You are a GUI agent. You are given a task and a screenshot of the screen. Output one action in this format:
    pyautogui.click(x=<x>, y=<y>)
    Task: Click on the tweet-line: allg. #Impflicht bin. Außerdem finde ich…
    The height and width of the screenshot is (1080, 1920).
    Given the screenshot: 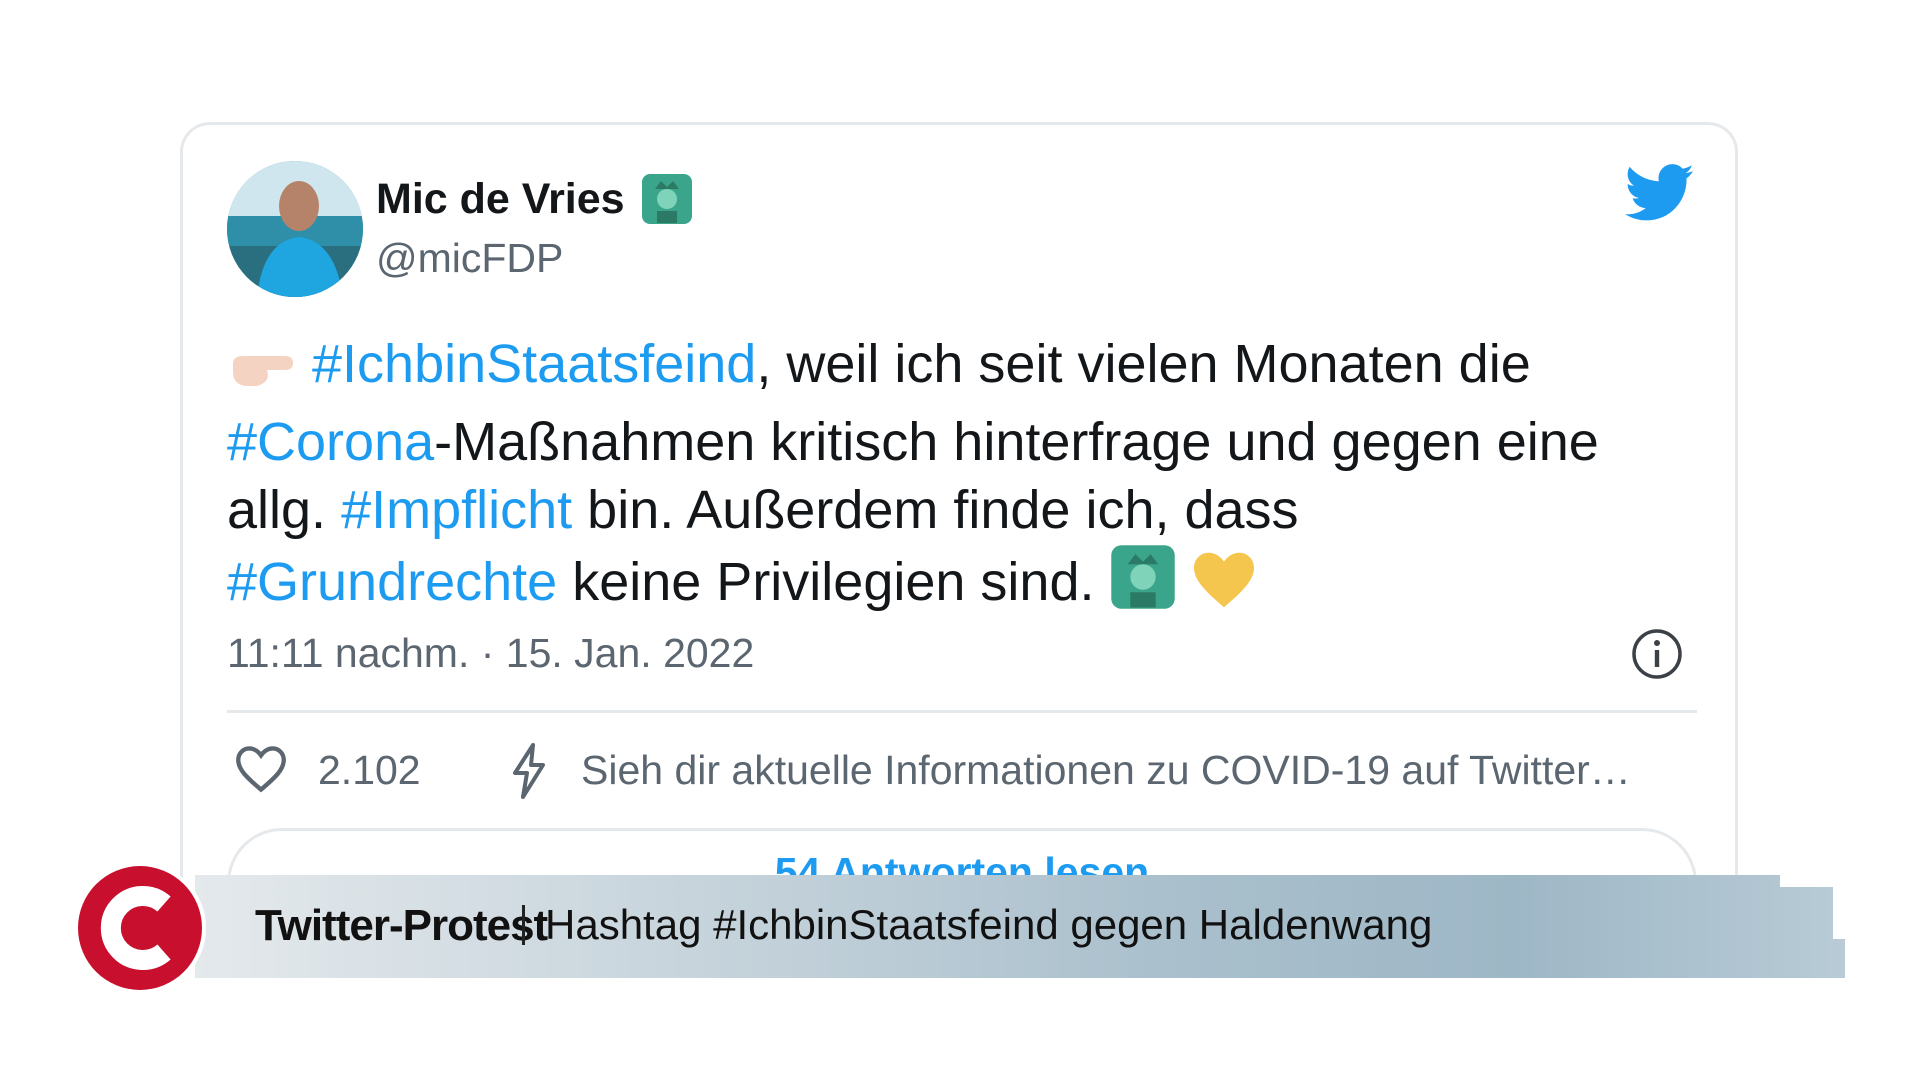 What is the action you would take?
    pyautogui.click(x=967, y=510)
    